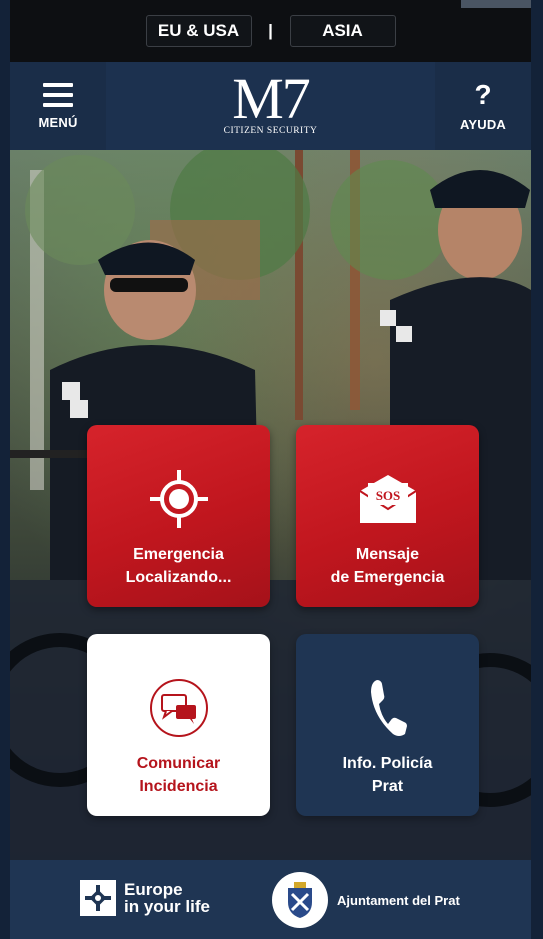 The width and height of the screenshot is (543, 939). Describe the element at coordinates (153, 889) in the screenshot. I see `eu-line1: Europe` at that location.